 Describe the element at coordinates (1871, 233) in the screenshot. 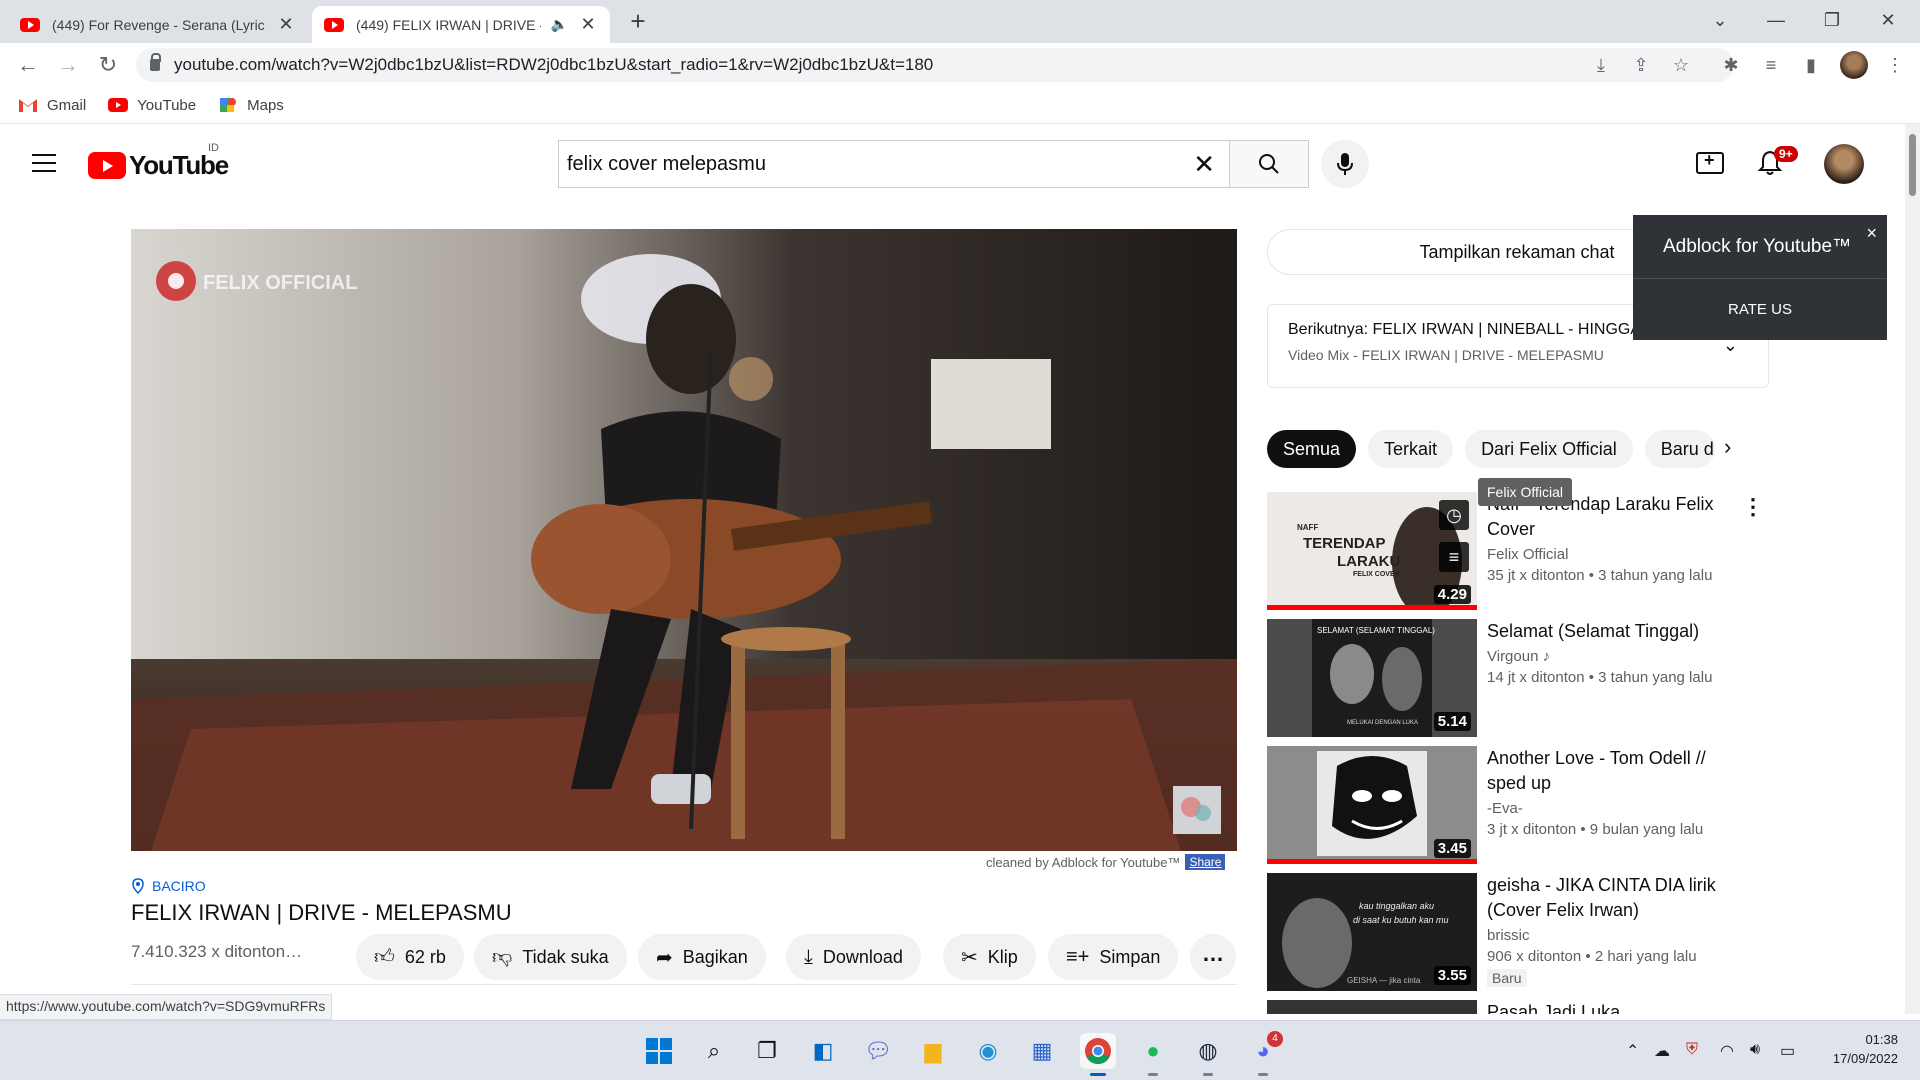

I see `close-icon: ×` at that location.